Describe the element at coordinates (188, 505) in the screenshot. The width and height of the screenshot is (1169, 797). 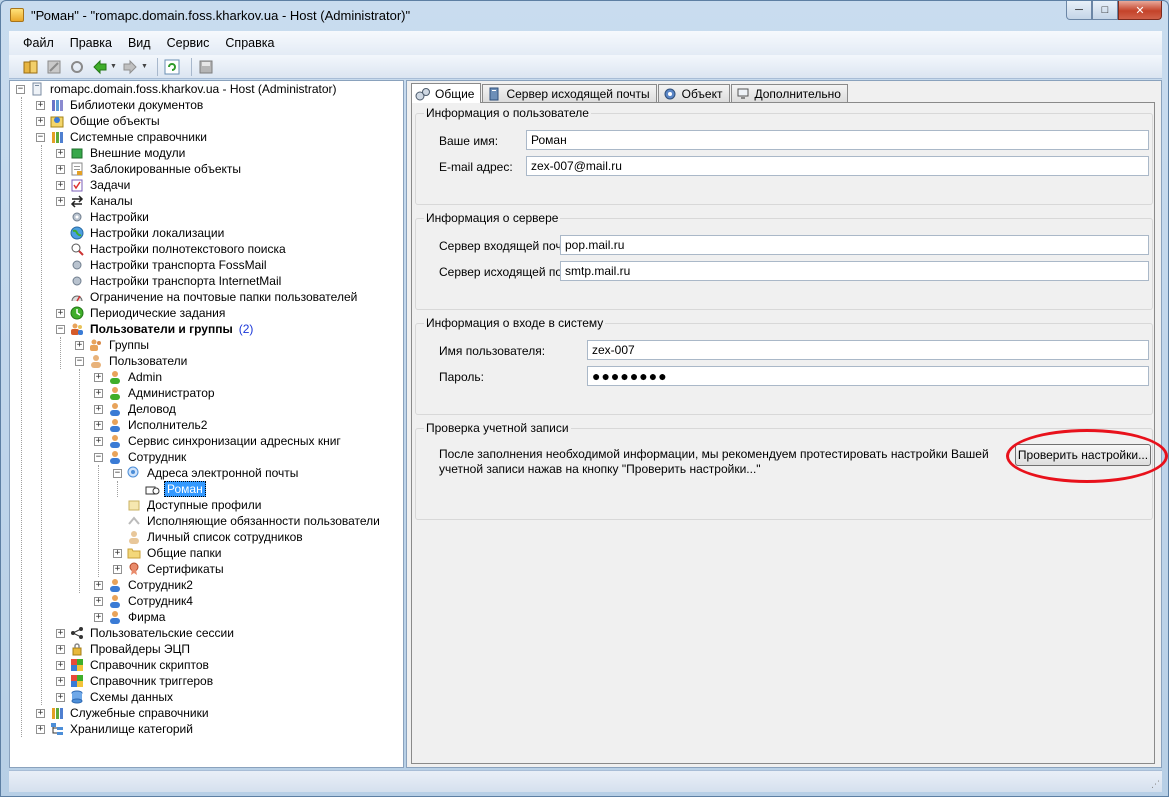
I see `tree-item: Доступные профили` at that location.